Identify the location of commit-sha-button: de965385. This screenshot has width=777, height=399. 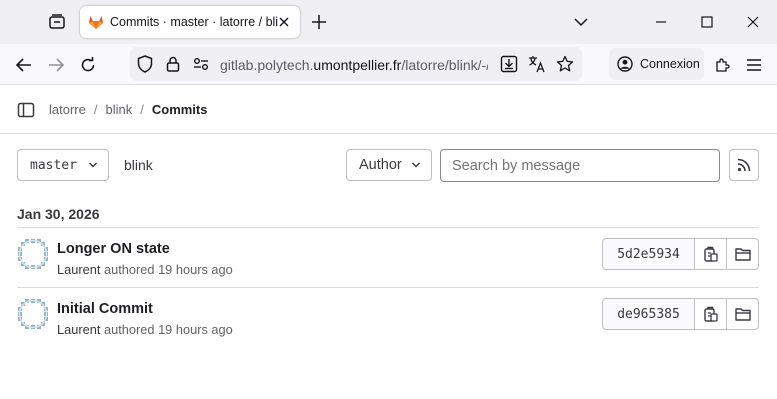
(648, 314).